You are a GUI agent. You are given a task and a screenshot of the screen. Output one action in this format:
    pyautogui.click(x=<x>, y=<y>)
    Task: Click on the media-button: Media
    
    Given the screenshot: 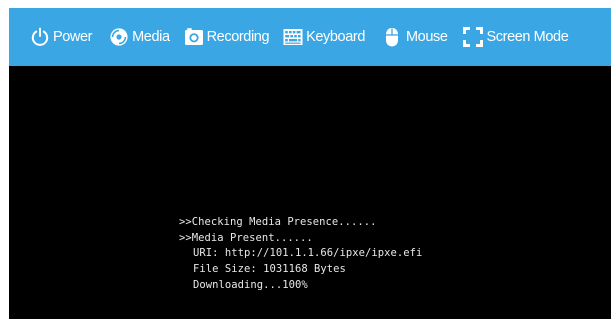 What is the action you would take?
    pyautogui.click(x=139, y=37)
    